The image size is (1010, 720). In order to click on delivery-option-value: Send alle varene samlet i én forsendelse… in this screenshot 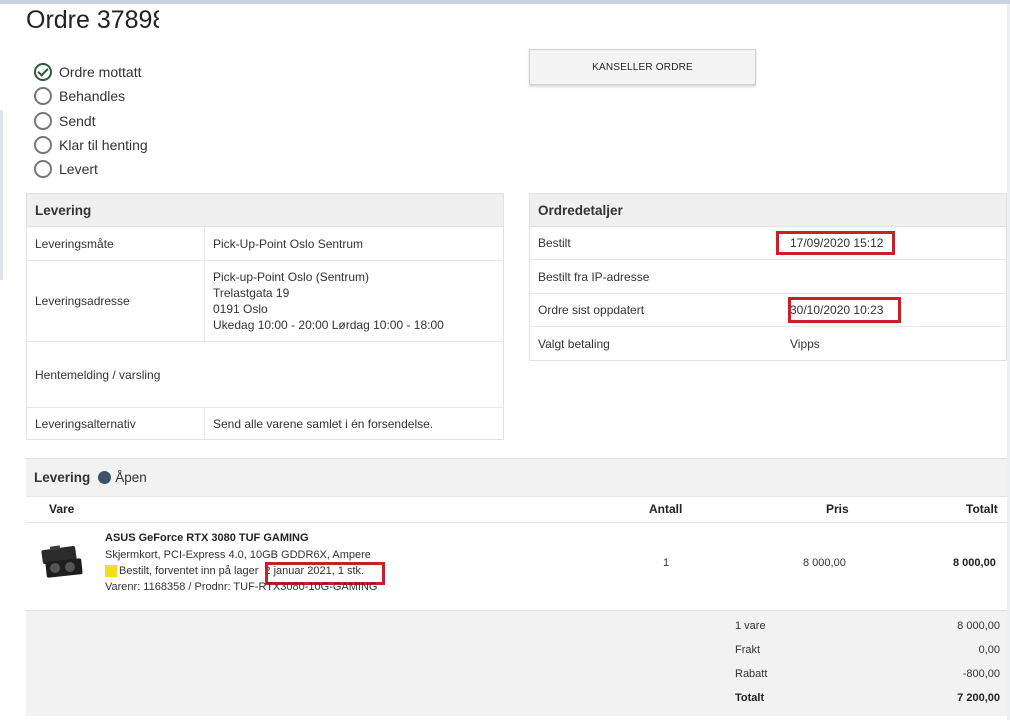, I will do `click(323, 423)`.